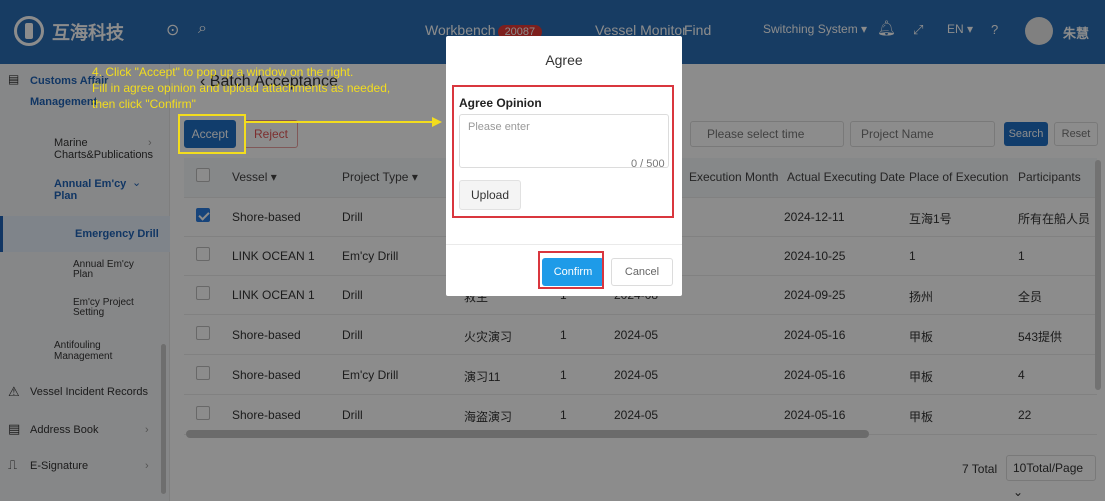 The height and width of the screenshot is (501, 1105). I want to click on cancel-button: Cancel, so click(642, 272).